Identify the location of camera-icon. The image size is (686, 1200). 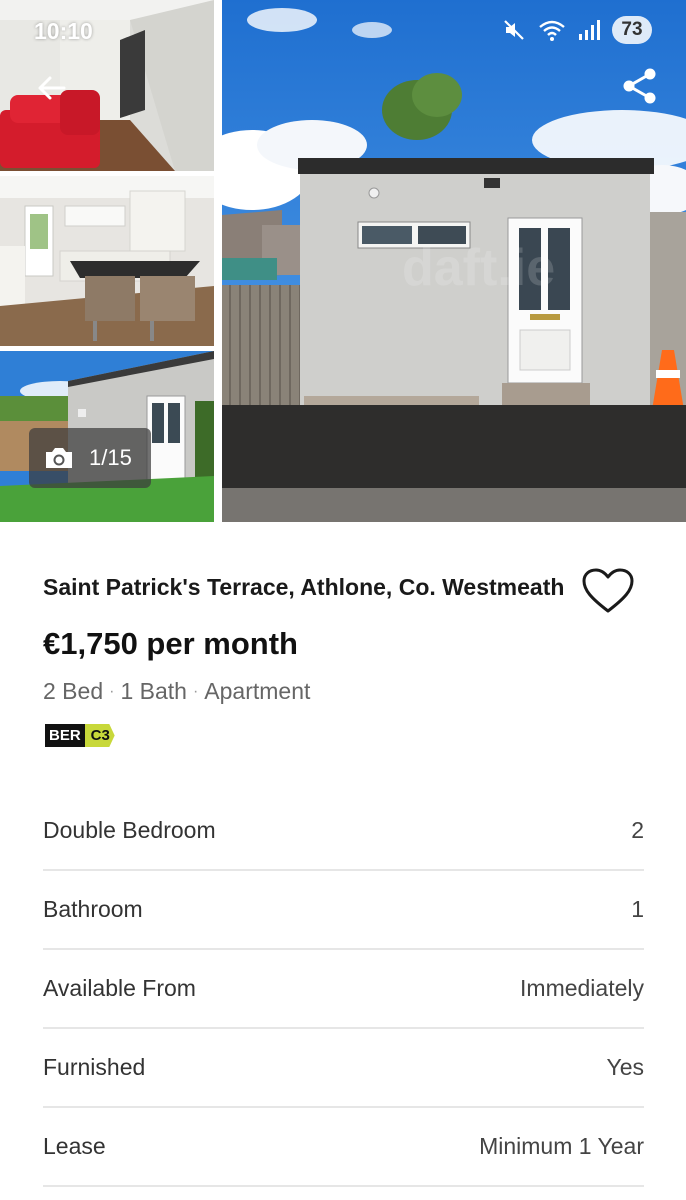
(59, 458).